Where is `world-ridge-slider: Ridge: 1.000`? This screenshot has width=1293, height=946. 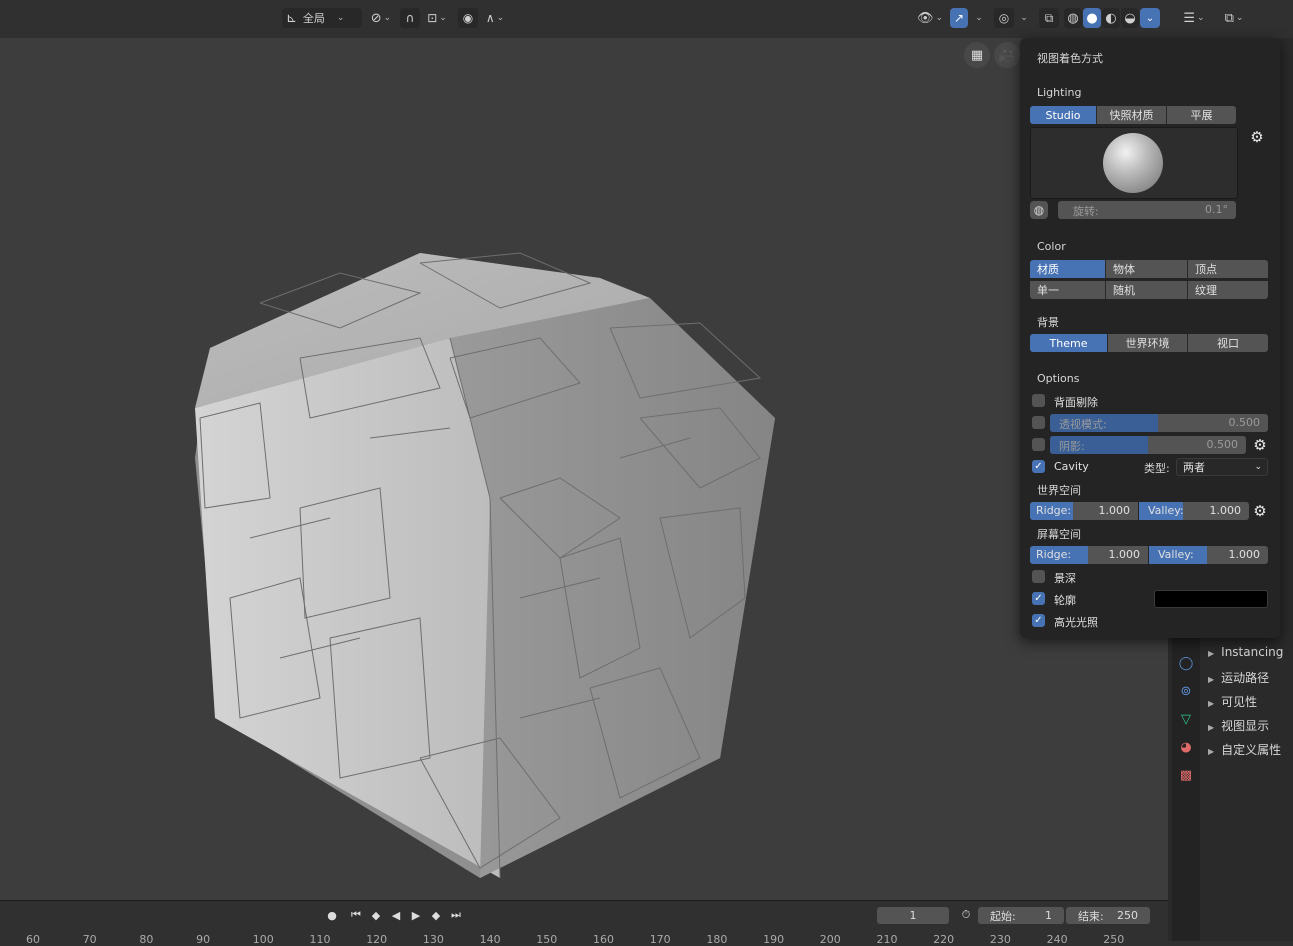 world-ridge-slider: Ridge: 1.000 is located at coordinates (1084, 511).